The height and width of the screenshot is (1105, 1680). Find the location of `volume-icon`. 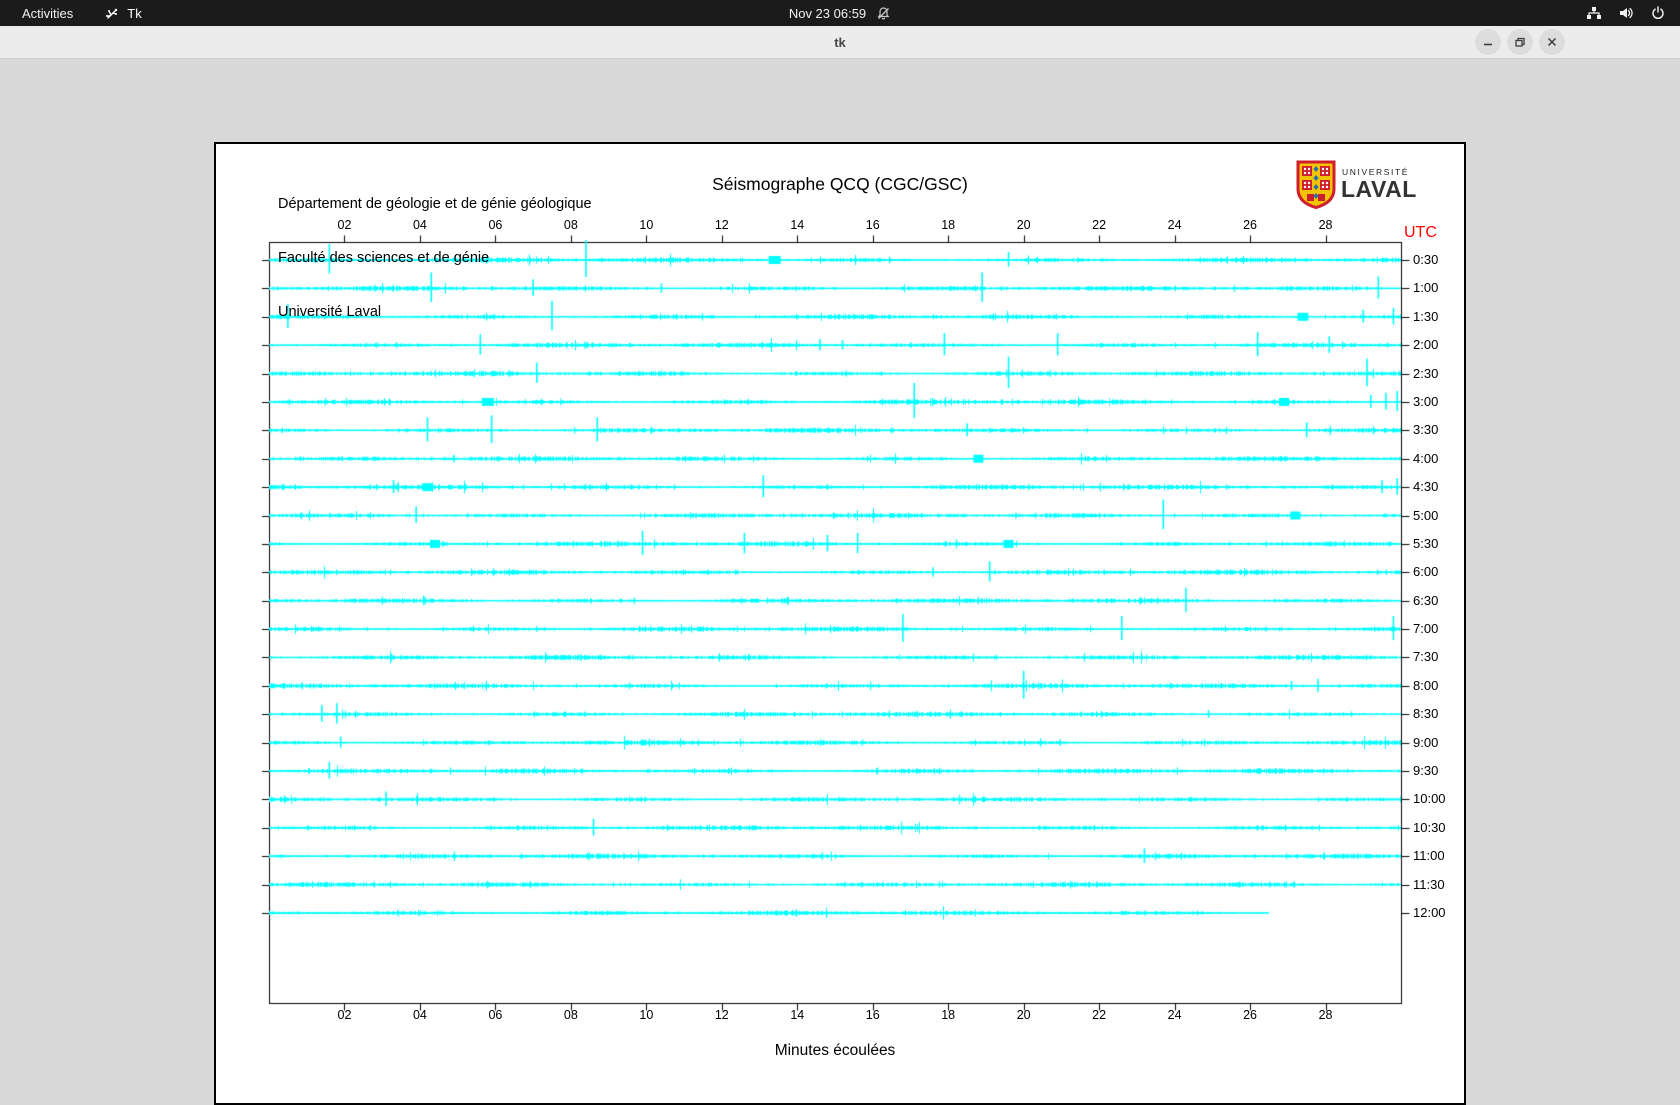

volume-icon is located at coordinates (1626, 13).